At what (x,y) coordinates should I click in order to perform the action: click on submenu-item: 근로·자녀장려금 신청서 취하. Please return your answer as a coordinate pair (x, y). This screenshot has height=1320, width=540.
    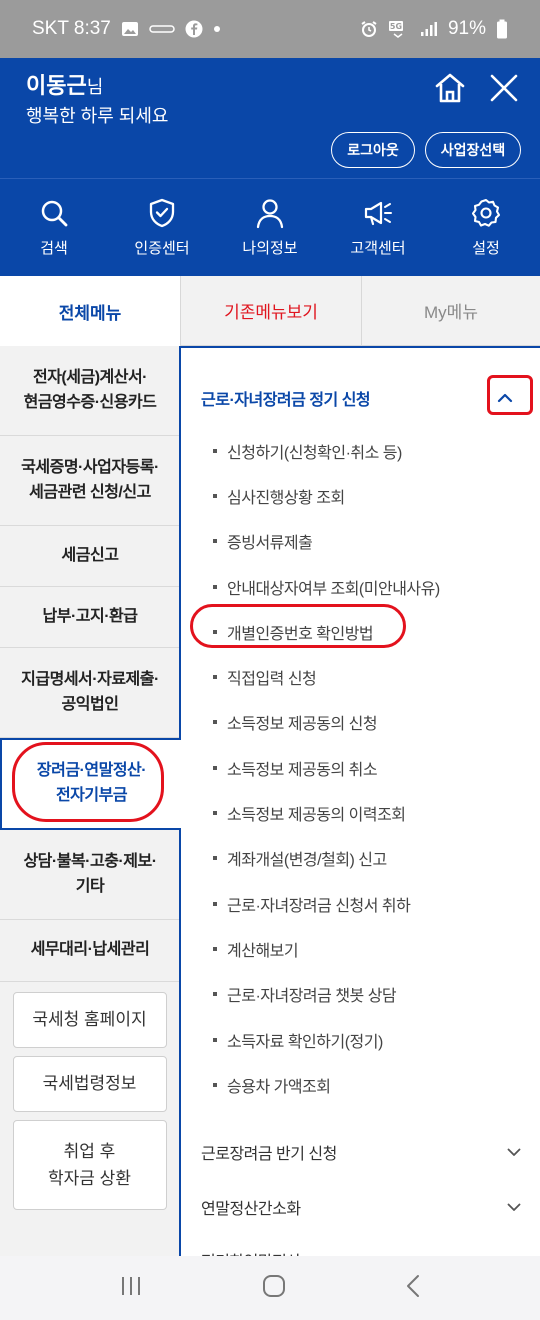
    Looking at the image, I should click on (326, 903).